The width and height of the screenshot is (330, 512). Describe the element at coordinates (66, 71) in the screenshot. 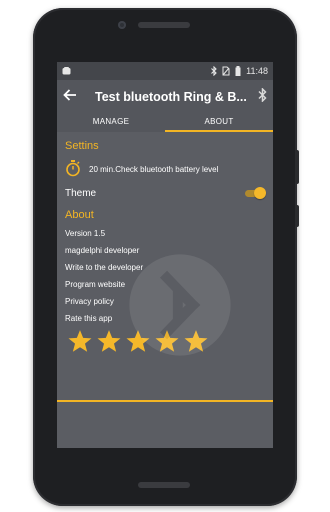

I see `app-notification-icon` at that location.